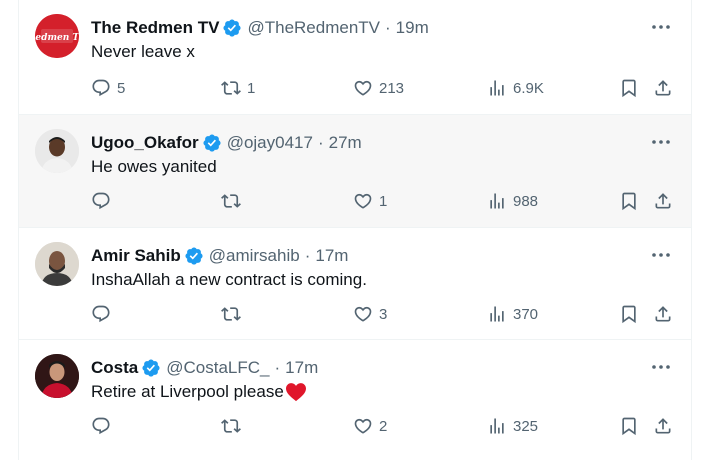  What do you see at coordinates (295, 392) in the screenshot?
I see `red-heart-emoji-icon` at bounding box center [295, 392].